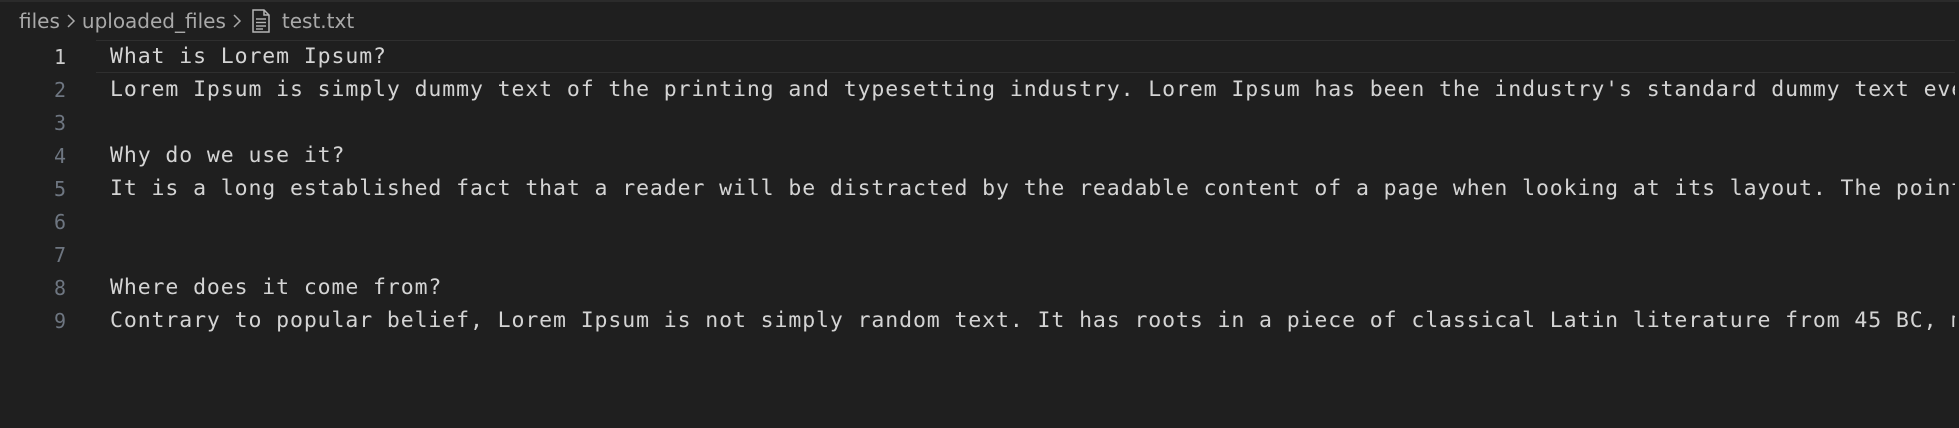 Image resolution: width=1959 pixels, height=428 pixels. Describe the element at coordinates (248, 56) in the screenshot. I see `line-text: What is Lorem Ipsum?` at that location.